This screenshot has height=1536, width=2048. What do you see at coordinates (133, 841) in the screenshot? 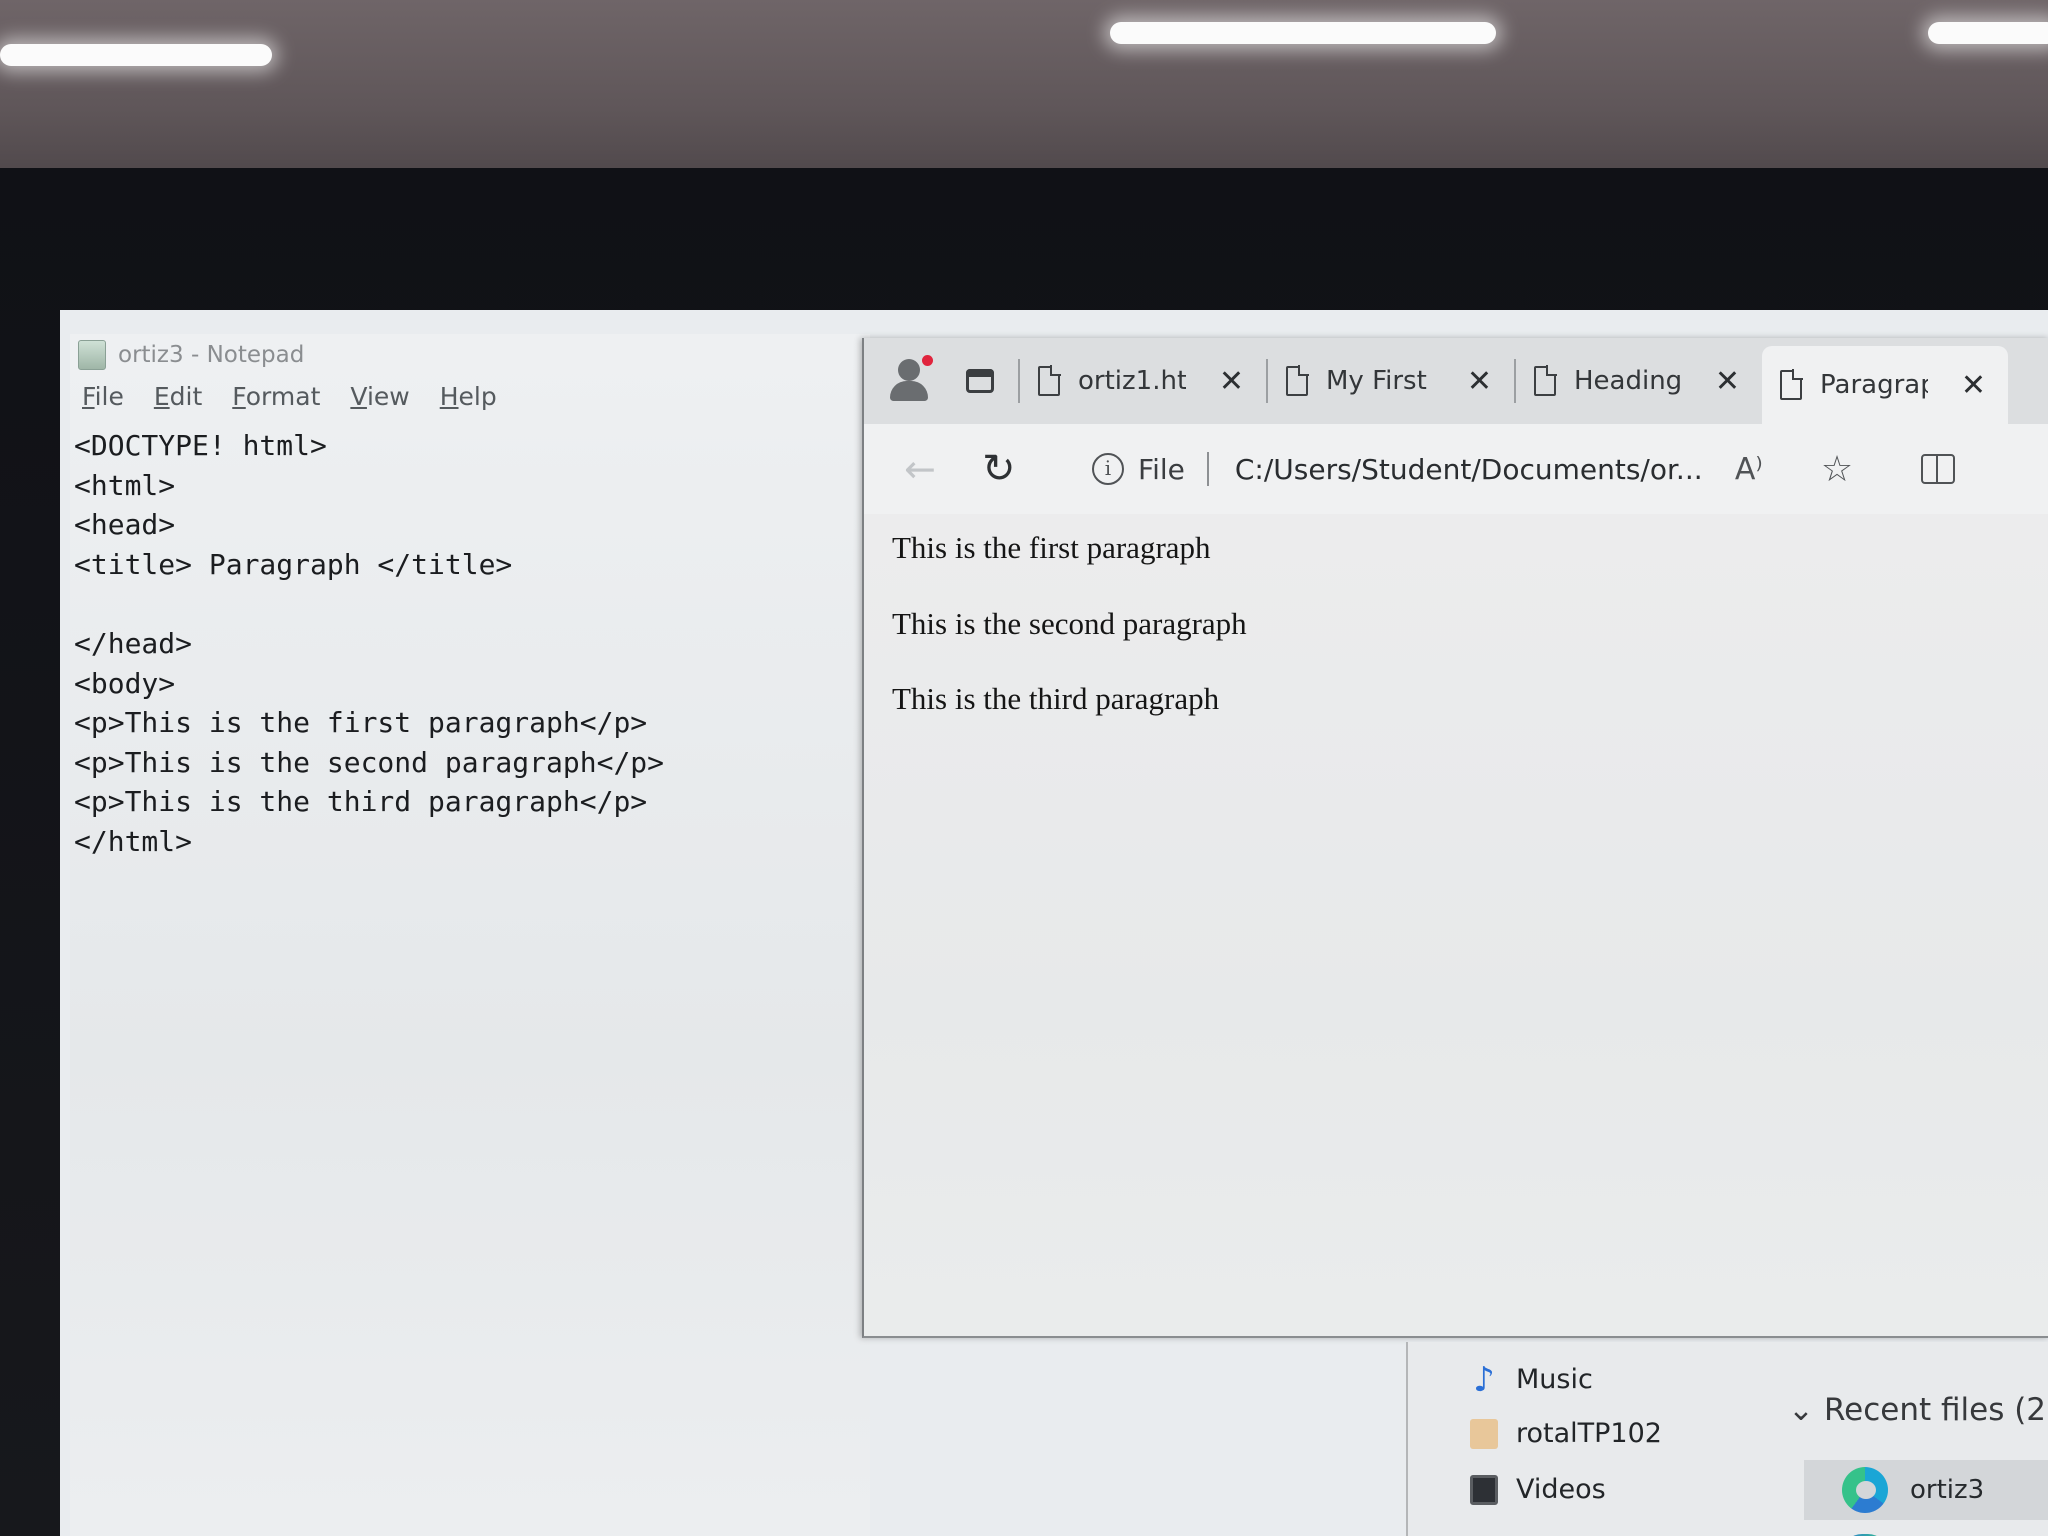
I see `code-line: </html>` at bounding box center [133, 841].